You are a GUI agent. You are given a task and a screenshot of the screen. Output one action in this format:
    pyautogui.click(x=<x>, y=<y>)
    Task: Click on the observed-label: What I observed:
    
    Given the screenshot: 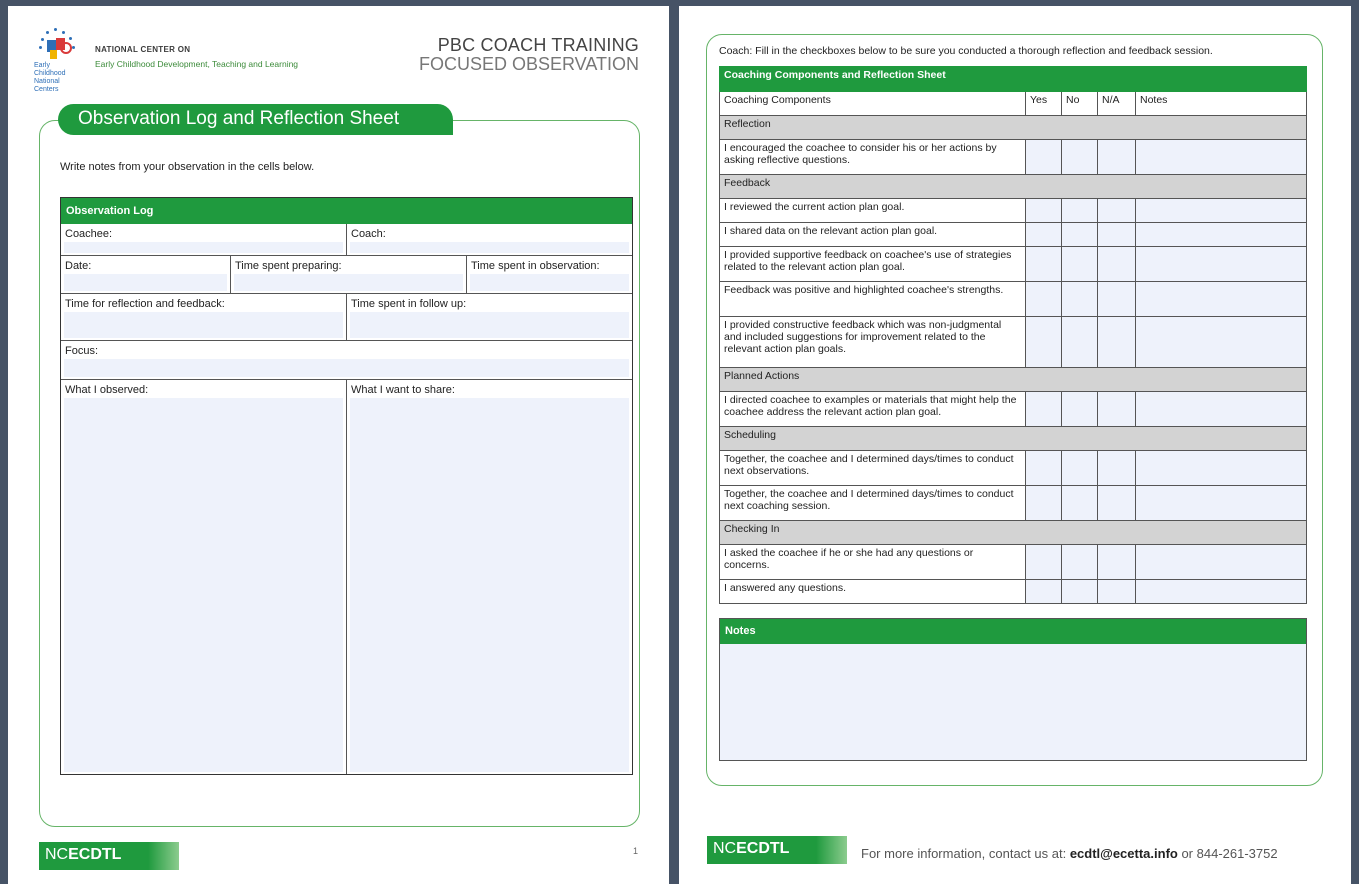 What is the action you would take?
    pyautogui.click(x=107, y=390)
    